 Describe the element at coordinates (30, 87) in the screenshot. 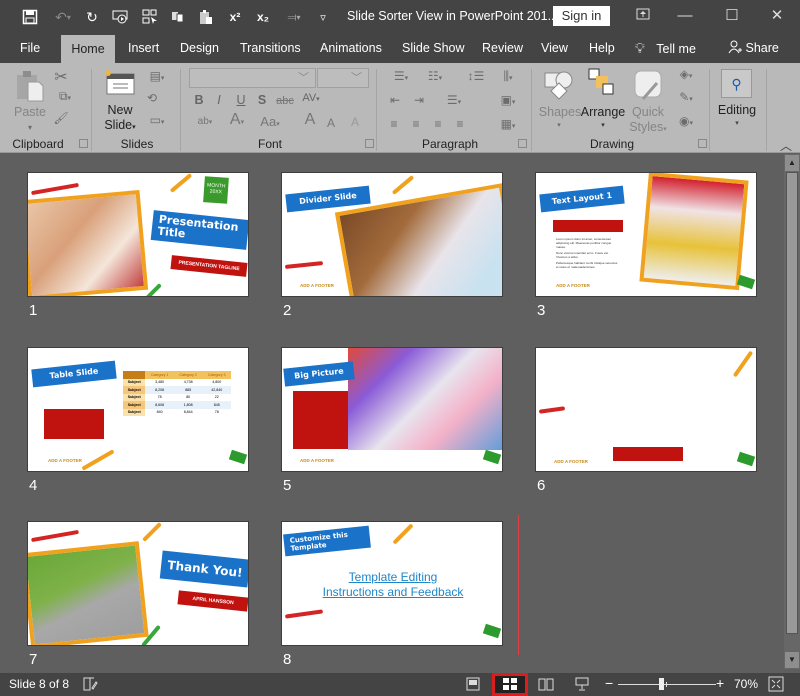

I see `paste-clipboard-icon` at that location.